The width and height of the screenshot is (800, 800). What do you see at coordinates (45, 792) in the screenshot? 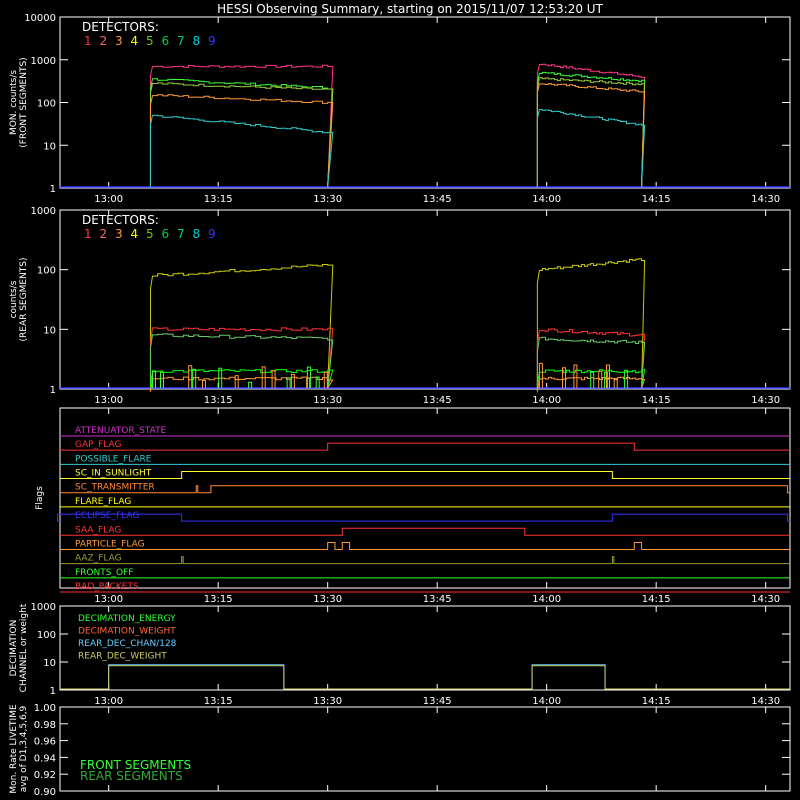
I see `y-tick-label: 0.90` at bounding box center [45, 792].